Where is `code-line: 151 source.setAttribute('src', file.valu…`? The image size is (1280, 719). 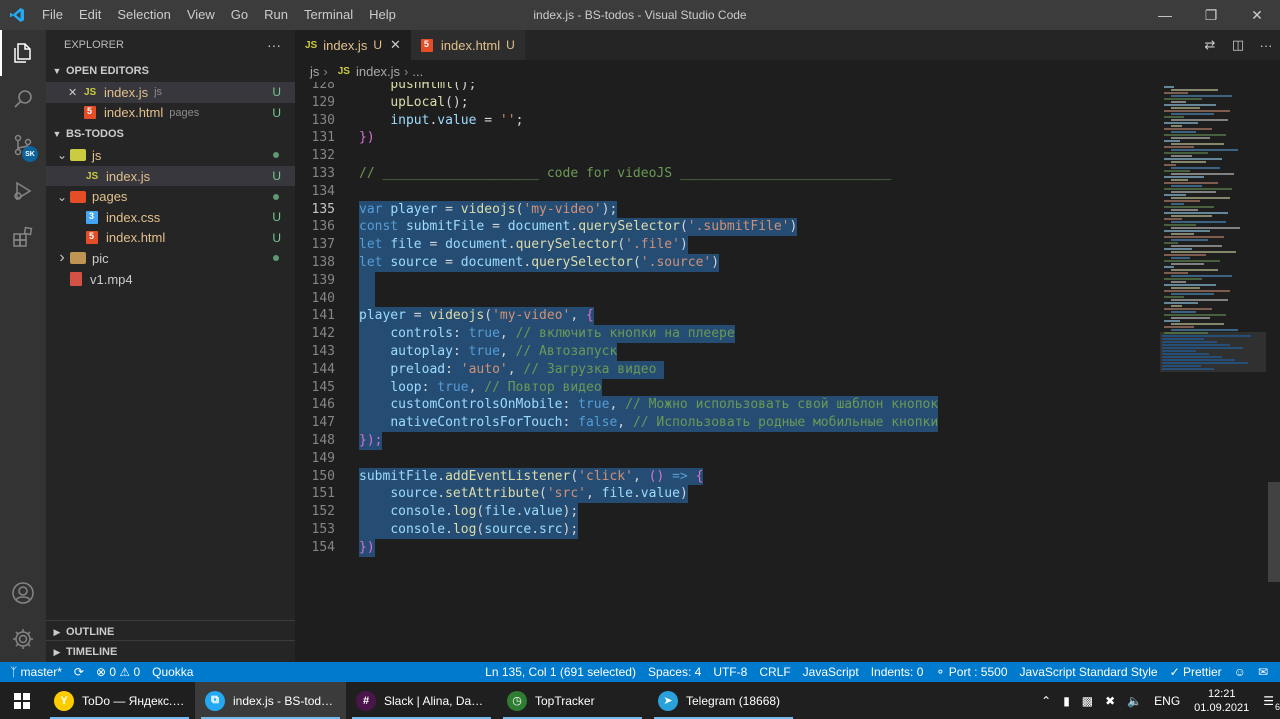 code-line: 151 source.setAttribute('src', file.valu… is located at coordinates (727, 494).